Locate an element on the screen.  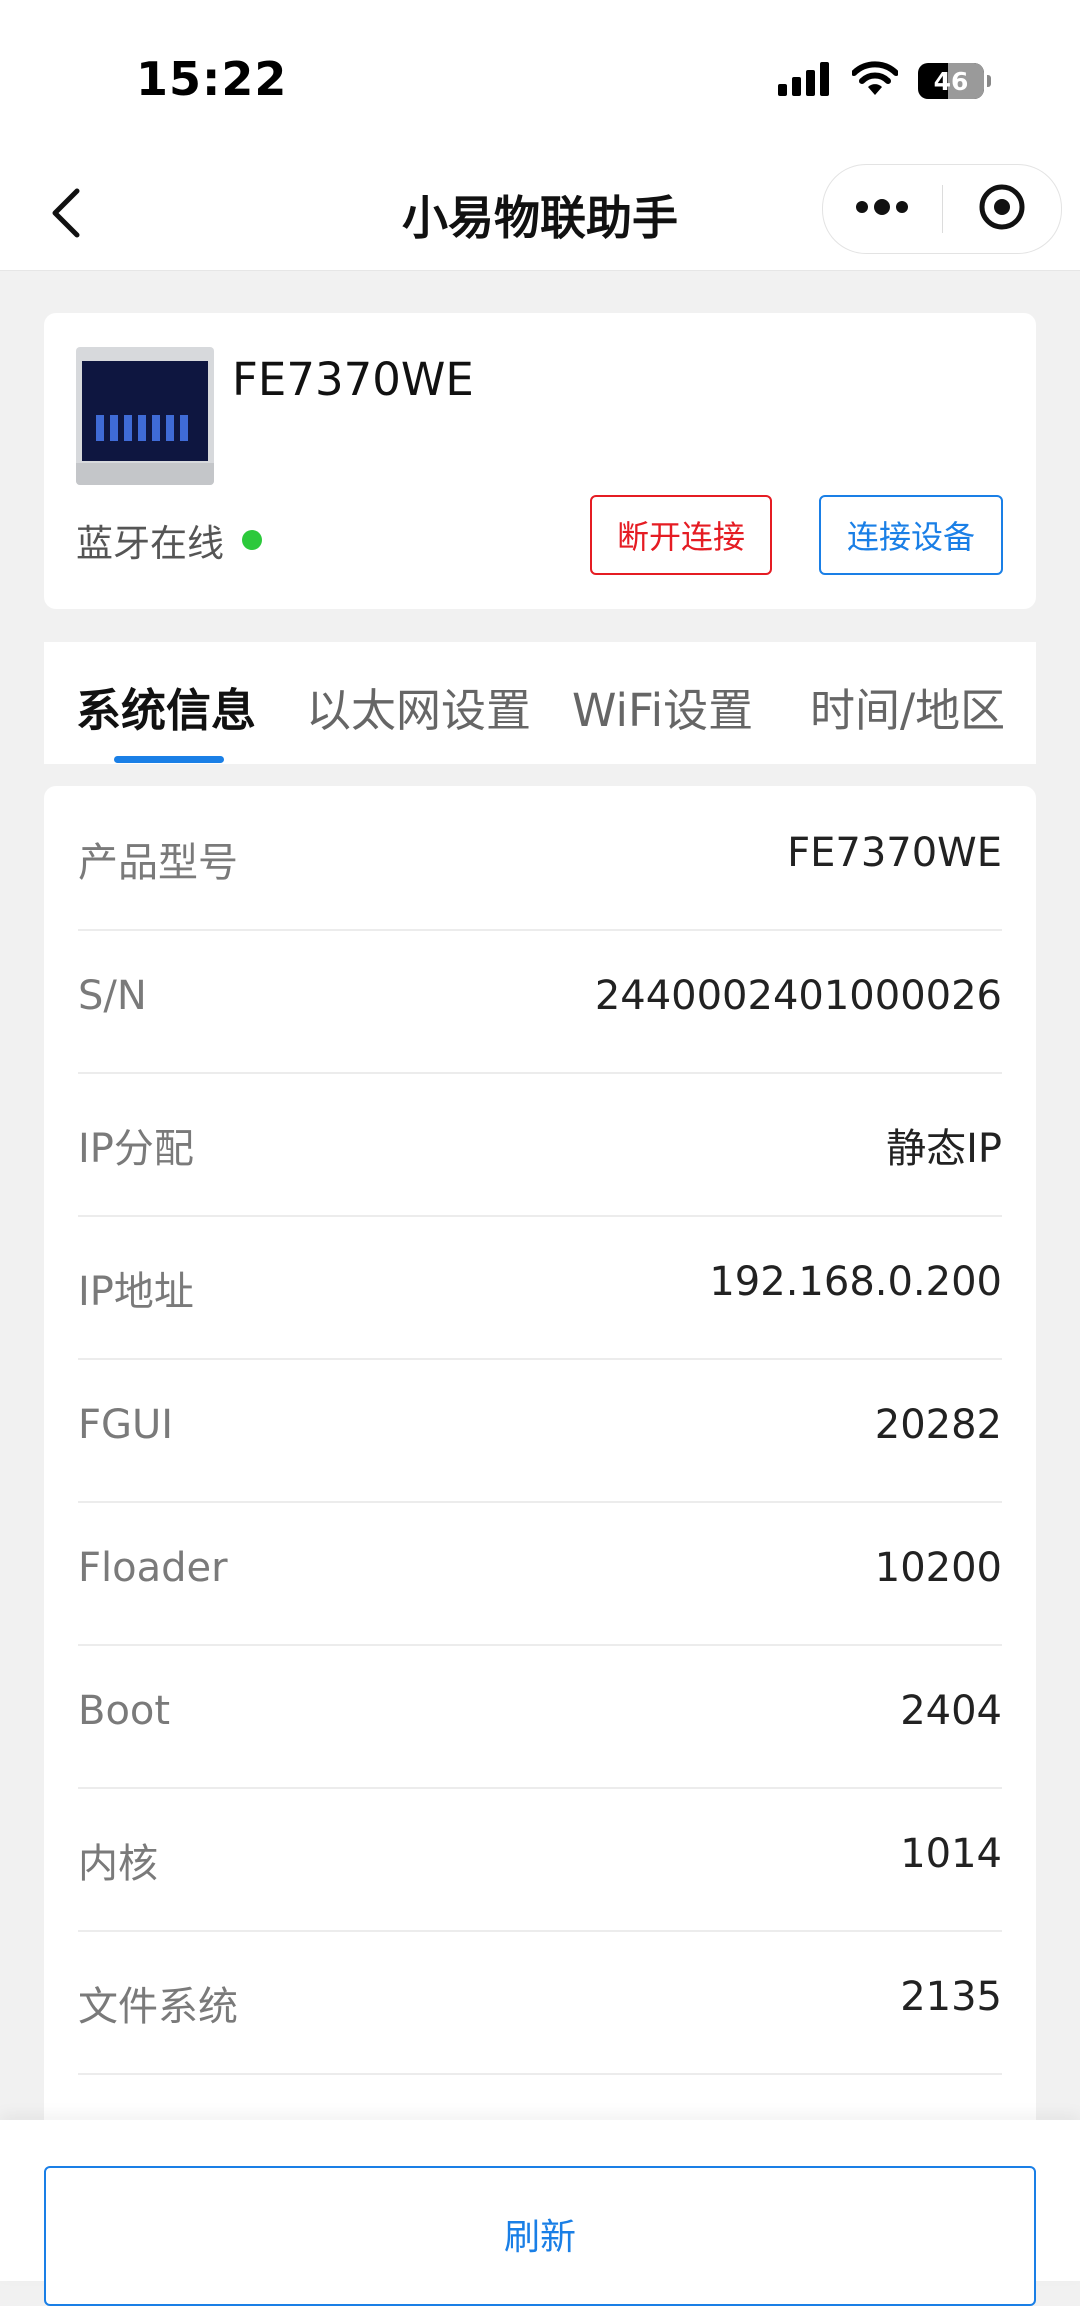
disconnect-button: 断开连接 is located at coordinates (681, 535).